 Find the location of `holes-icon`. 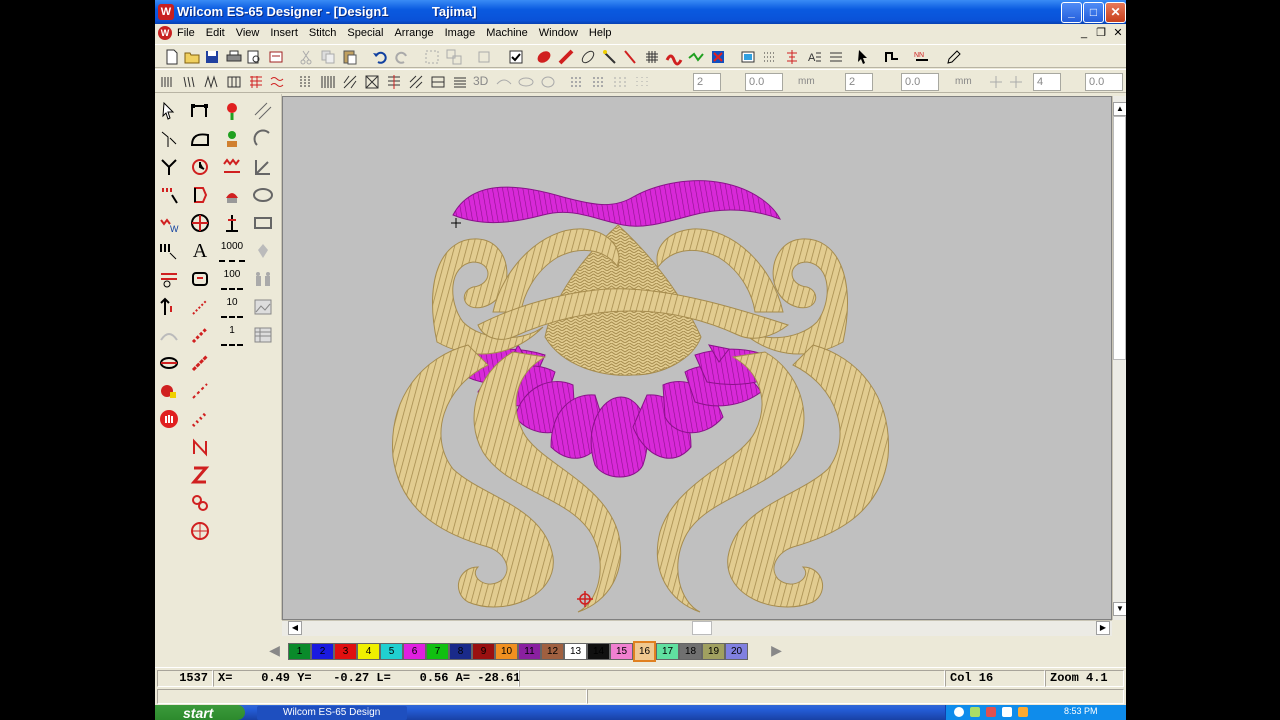

holes-icon is located at coordinates (200, 503).